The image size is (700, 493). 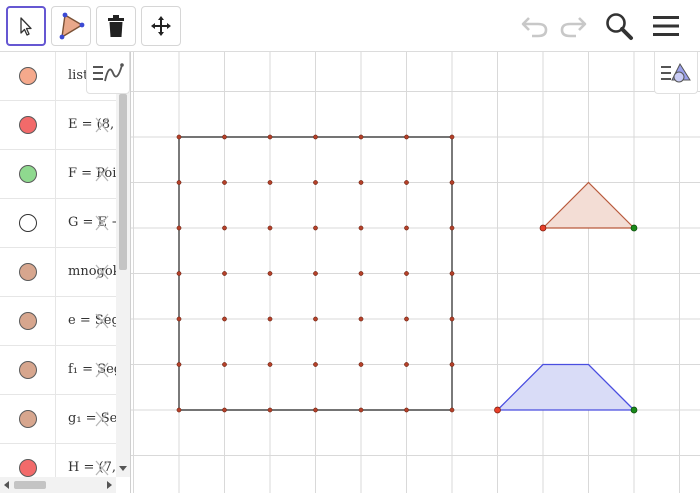 I want to click on move-graphics-icon, so click(x=161, y=26).